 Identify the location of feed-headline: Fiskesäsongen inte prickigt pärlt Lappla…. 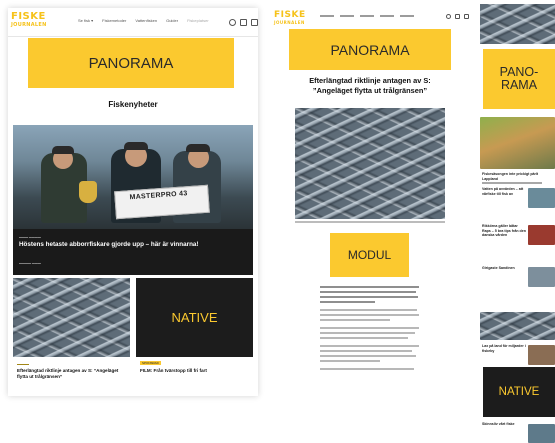
(517, 176).